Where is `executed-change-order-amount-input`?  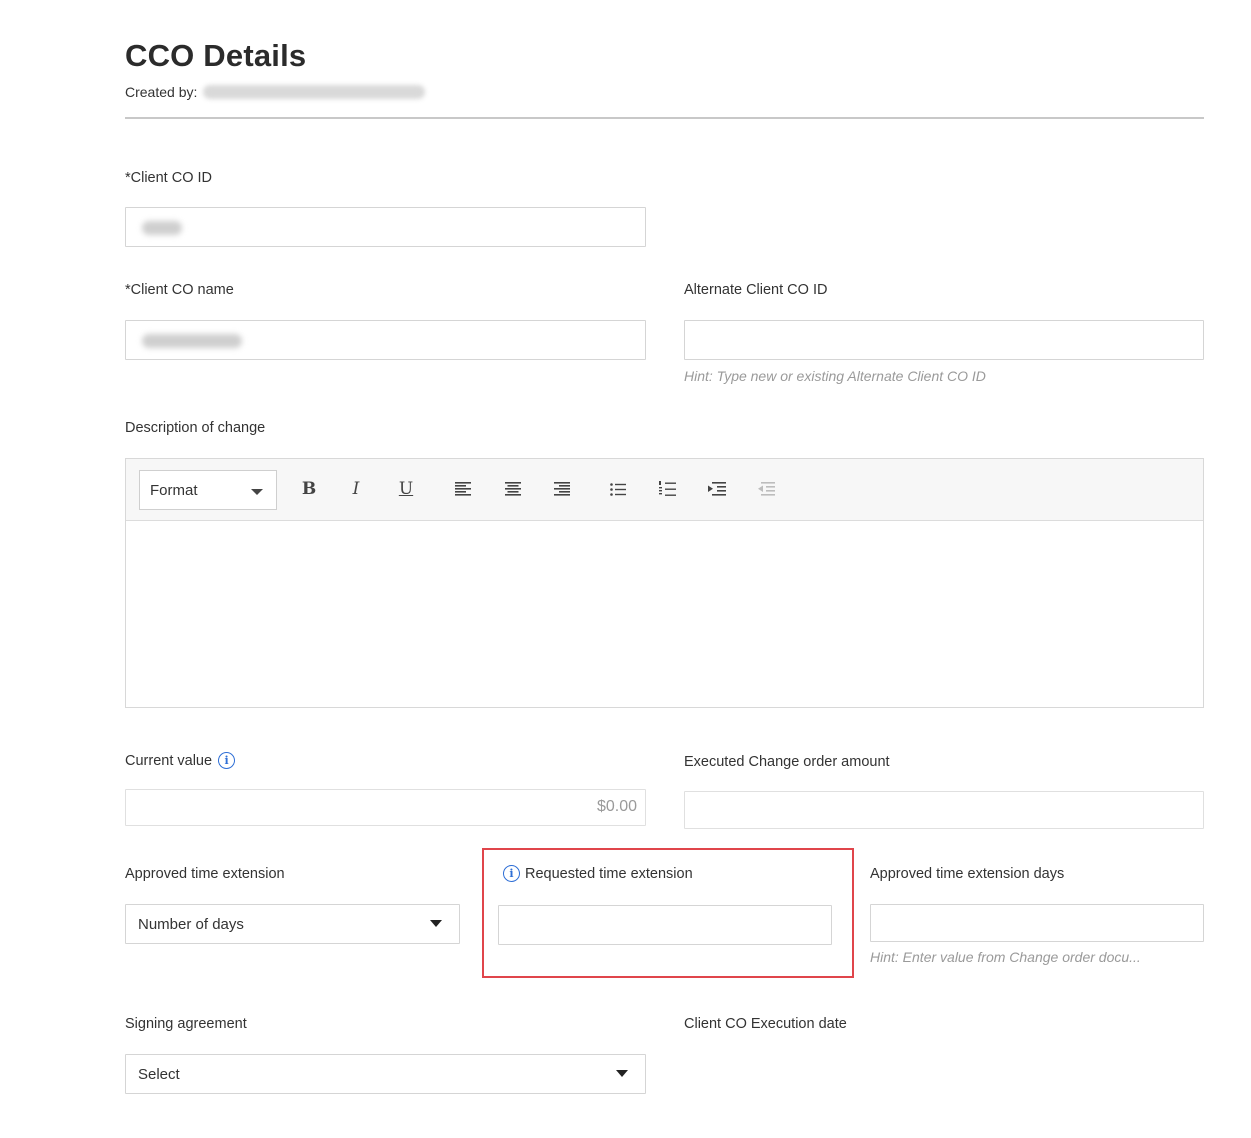
executed-change-order-amount-input is located at coordinates (944, 810).